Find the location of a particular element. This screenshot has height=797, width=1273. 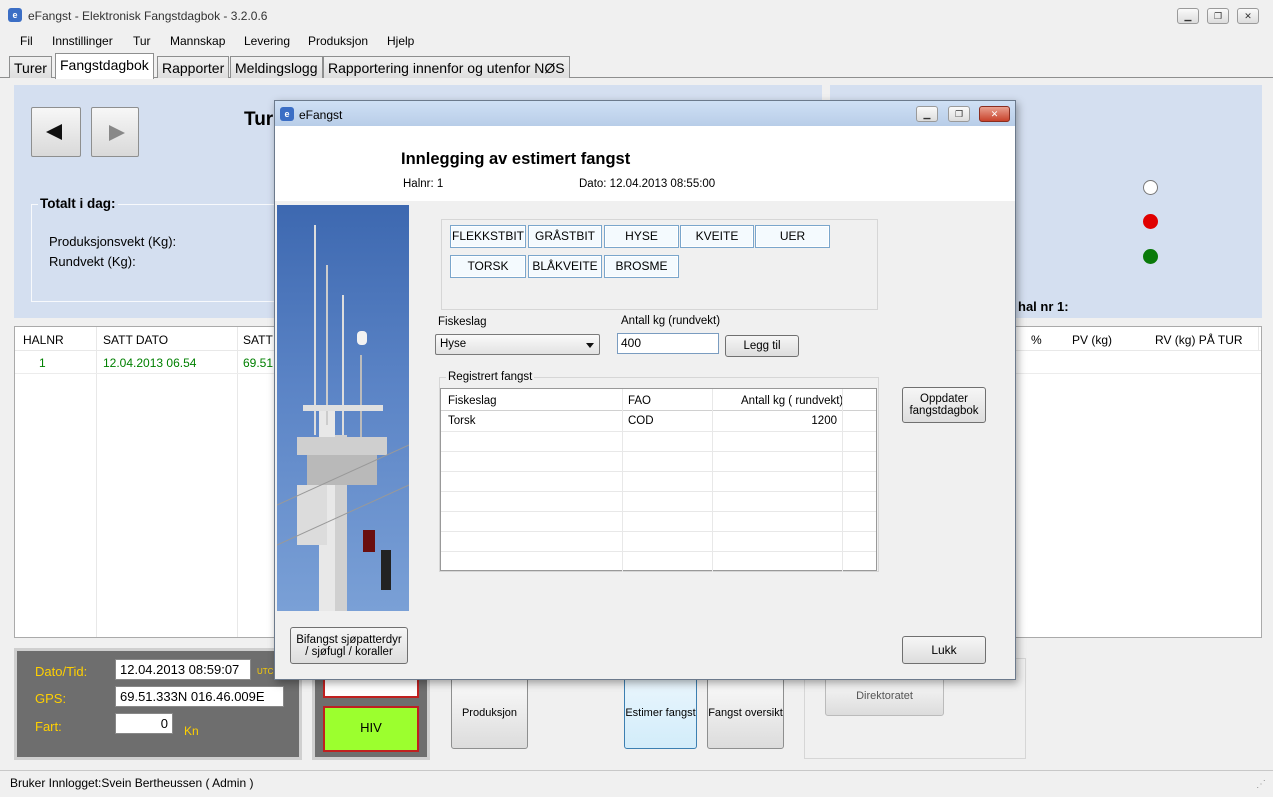

tab-meldingslogg: Meldingslogg is located at coordinates (276, 67).